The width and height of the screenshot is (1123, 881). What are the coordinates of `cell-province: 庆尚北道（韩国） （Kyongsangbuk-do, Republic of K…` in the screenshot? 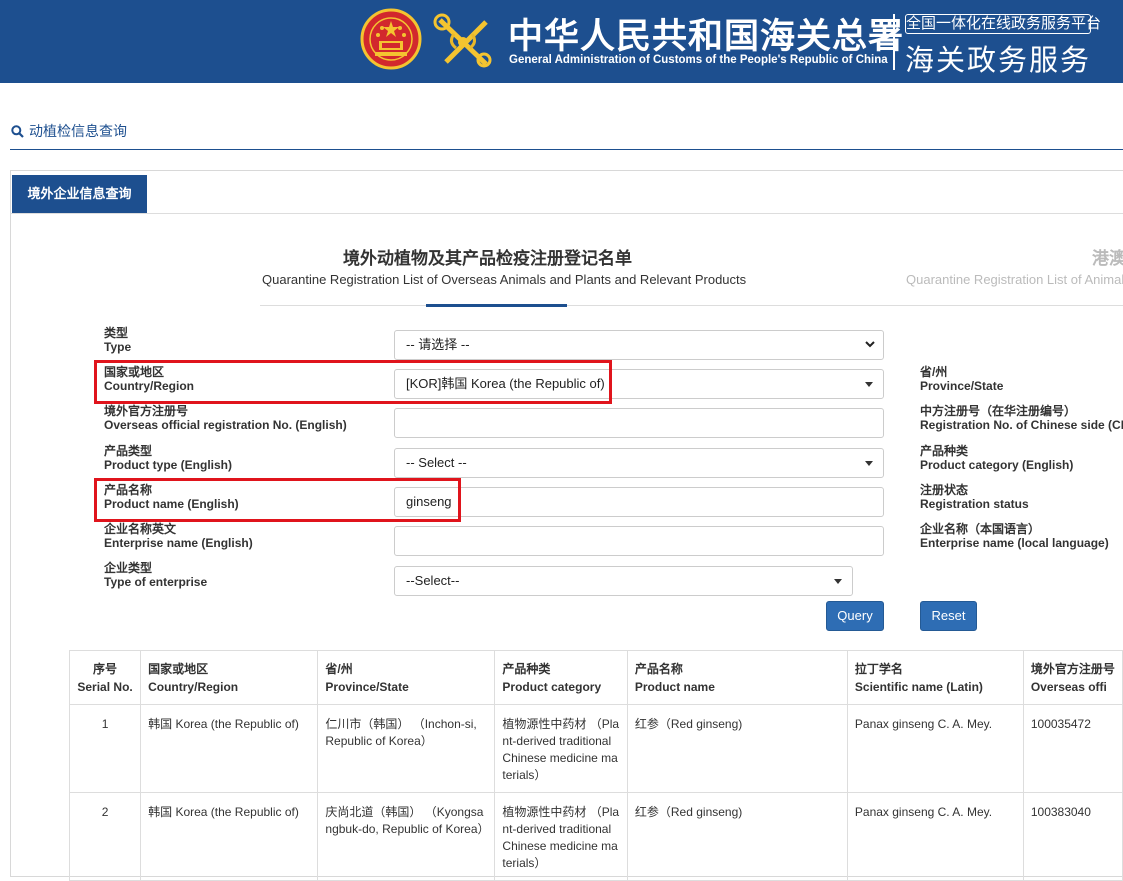 It's located at (406, 836).